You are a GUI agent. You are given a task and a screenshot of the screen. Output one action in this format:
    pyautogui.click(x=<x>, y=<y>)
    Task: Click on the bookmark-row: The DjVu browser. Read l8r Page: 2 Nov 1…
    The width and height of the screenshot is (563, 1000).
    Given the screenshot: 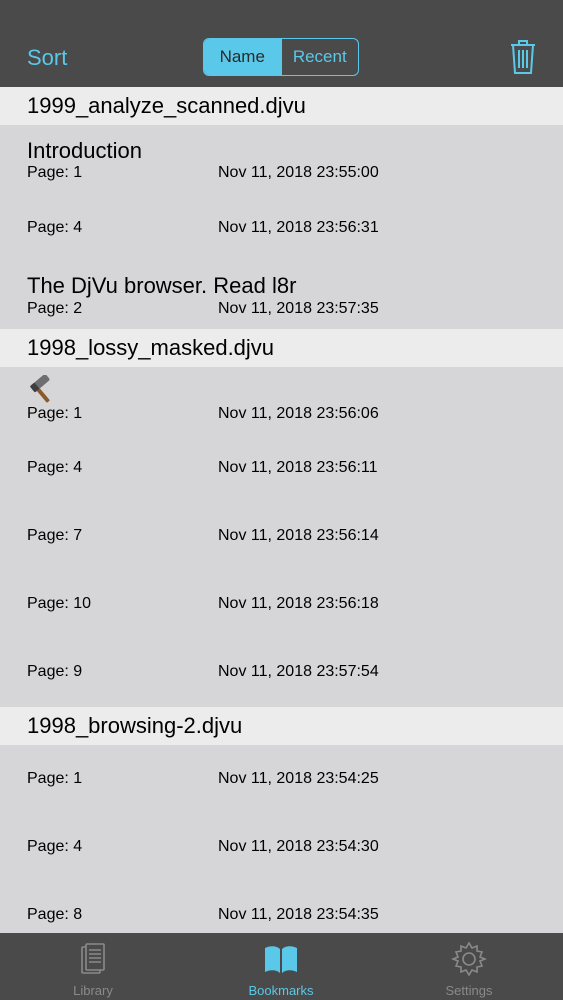 What is the action you would take?
    pyautogui.click(x=281, y=290)
    